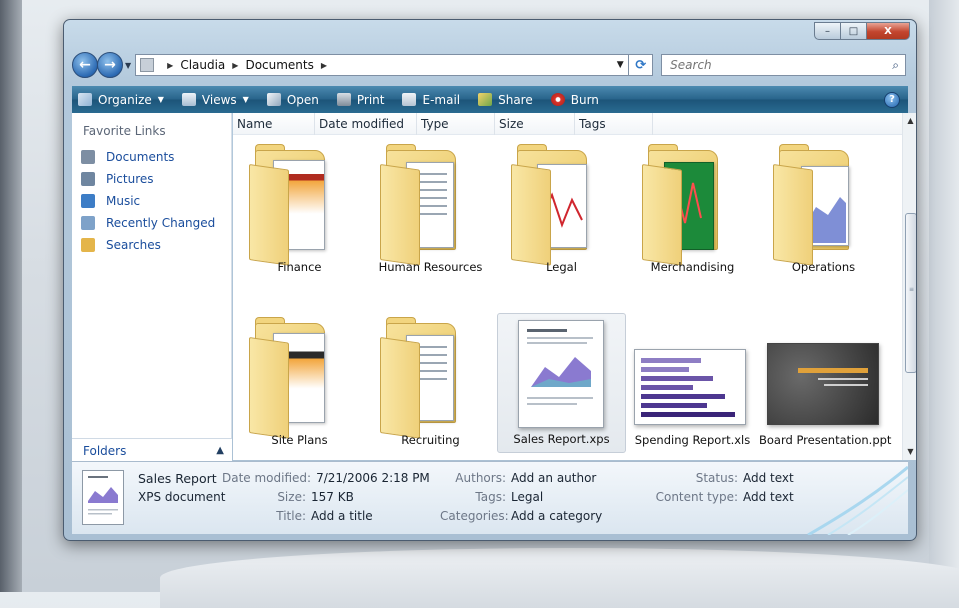  Describe the element at coordinates (299, 440) in the screenshot. I see `item-label: Site Plans` at that location.